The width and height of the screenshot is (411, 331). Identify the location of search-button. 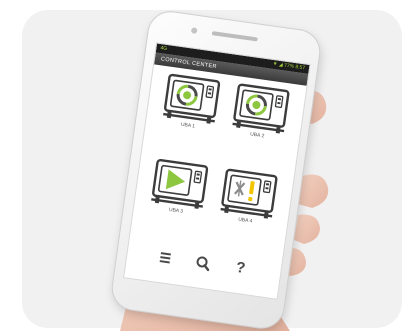
(203, 263).